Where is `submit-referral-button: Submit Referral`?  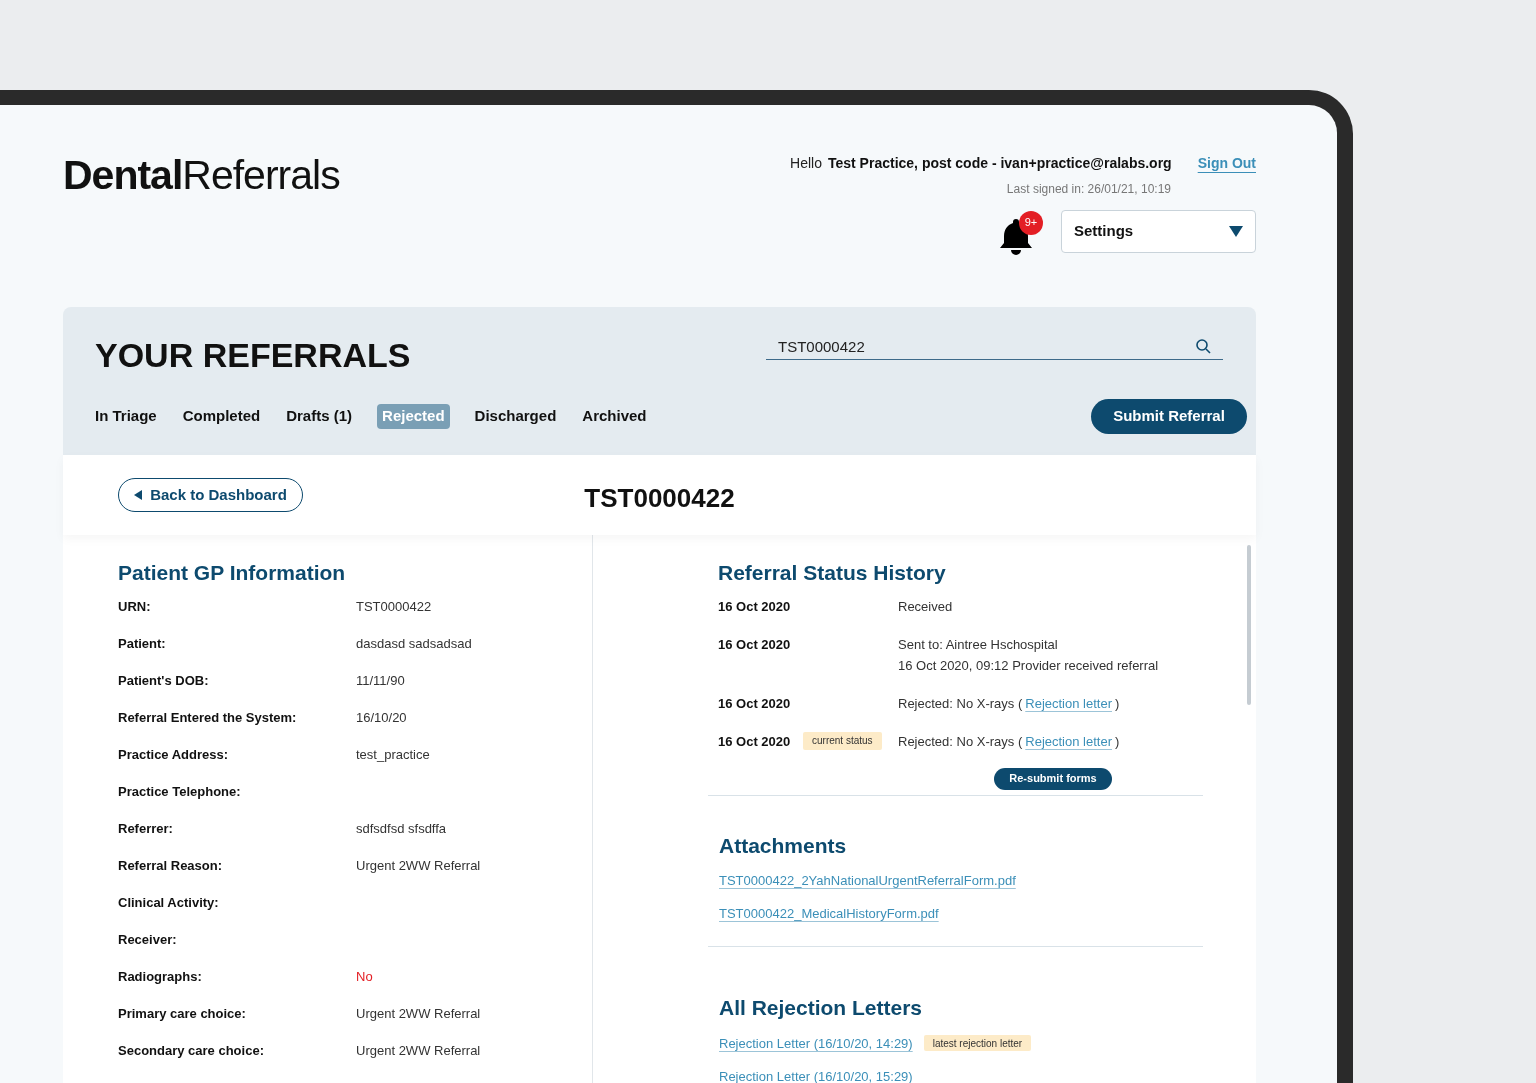 submit-referral-button: Submit Referral is located at coordinates (1169, 416).